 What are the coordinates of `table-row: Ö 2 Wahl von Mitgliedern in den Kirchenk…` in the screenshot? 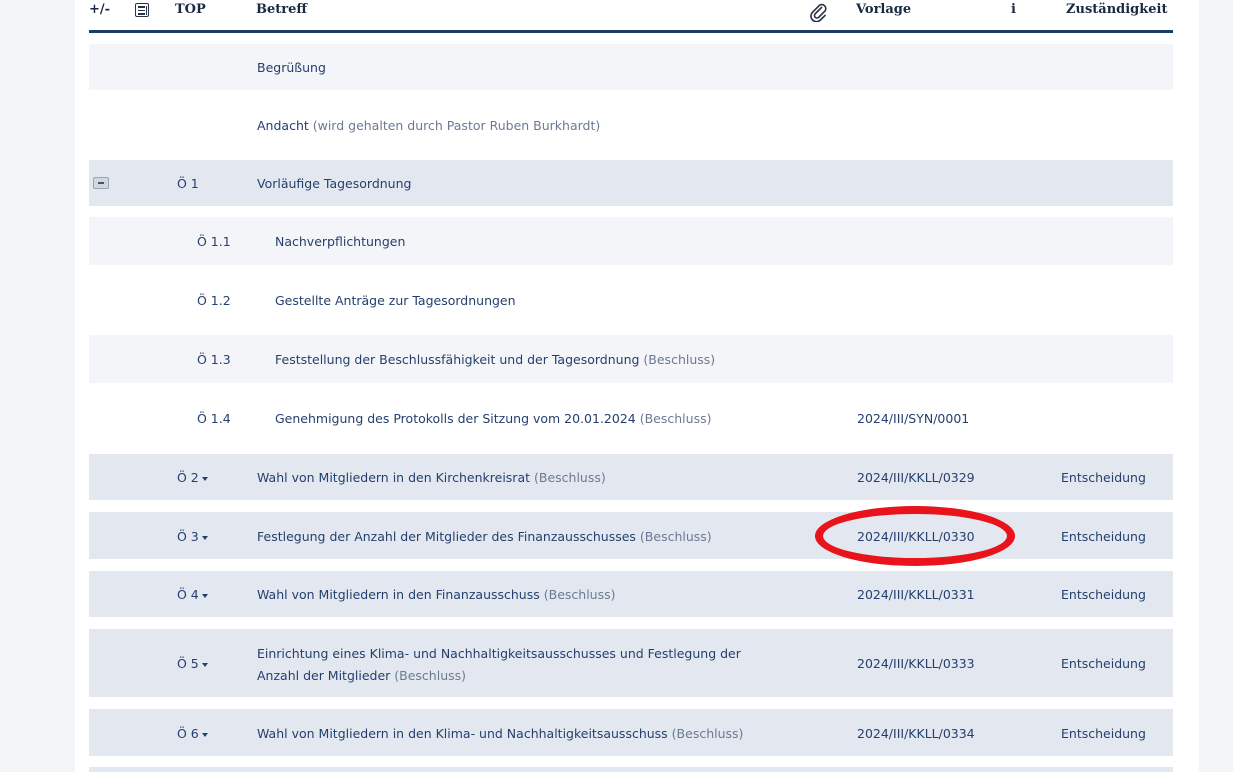 It's located at (631, 477).